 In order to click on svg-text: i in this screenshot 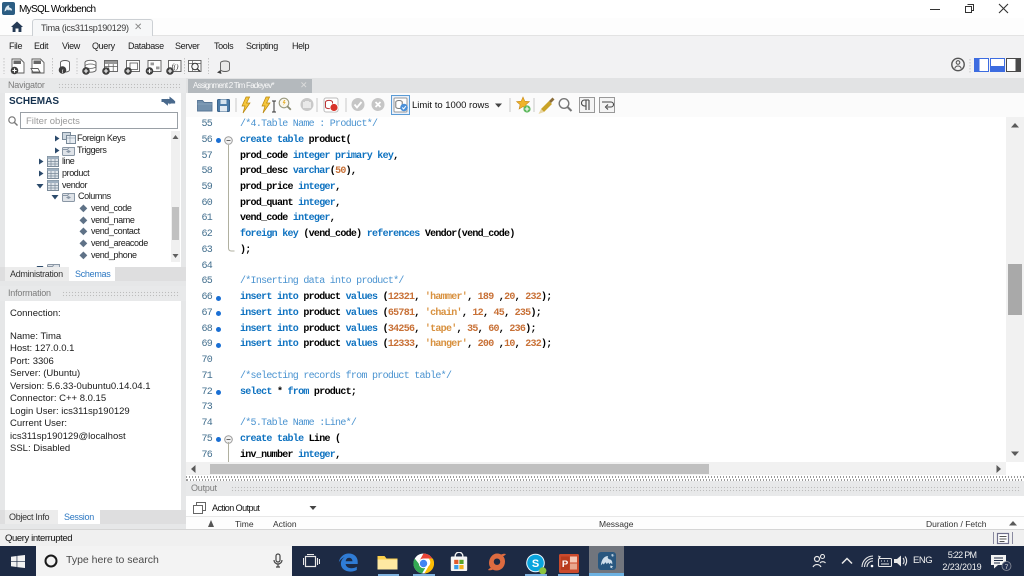, I will do `click(63, 71)`.